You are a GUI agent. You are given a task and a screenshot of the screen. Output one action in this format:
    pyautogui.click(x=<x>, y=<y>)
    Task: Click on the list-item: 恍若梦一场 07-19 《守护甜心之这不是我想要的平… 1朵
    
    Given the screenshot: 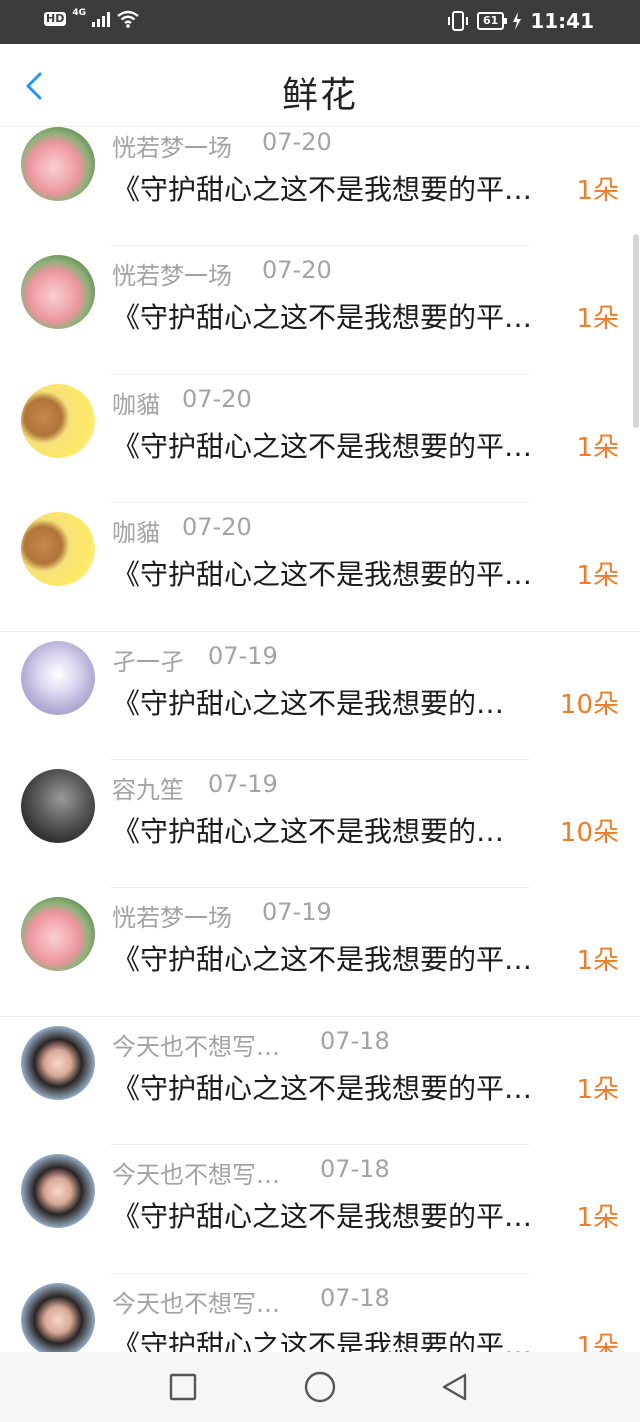 What is the action you would take?
    pyautogui.click(x=320, y=952)
    